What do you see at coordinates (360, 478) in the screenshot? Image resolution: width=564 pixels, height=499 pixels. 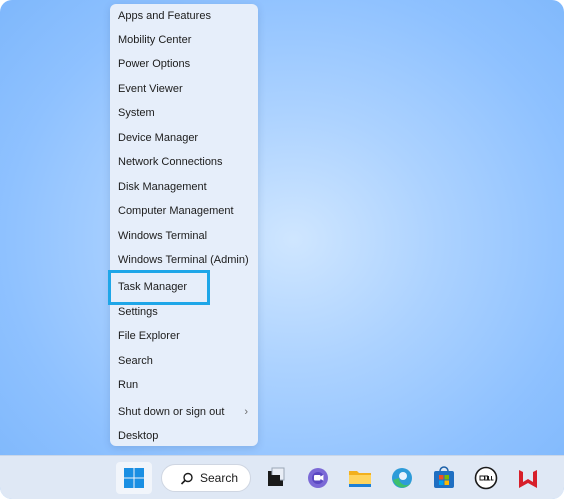 I see `file-explorer-icon` at bounding box center [360, 478].